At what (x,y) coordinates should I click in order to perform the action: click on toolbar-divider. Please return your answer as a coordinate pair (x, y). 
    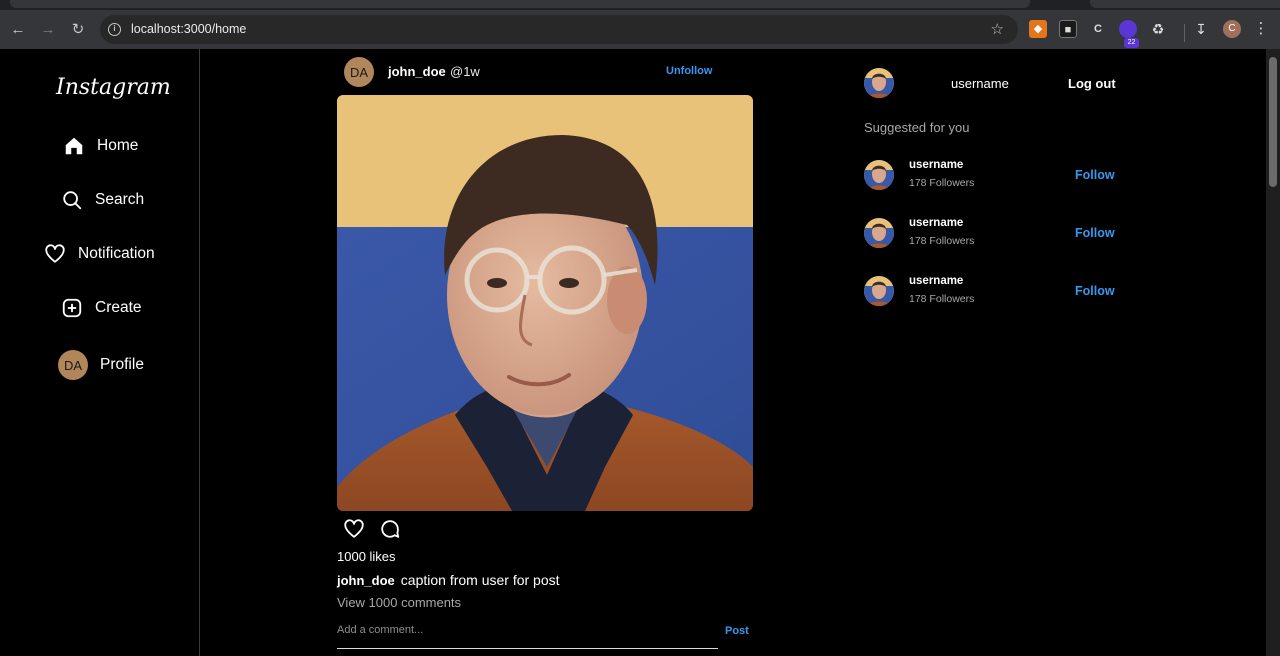
    Looking at the image, I should click on (1184, 33).